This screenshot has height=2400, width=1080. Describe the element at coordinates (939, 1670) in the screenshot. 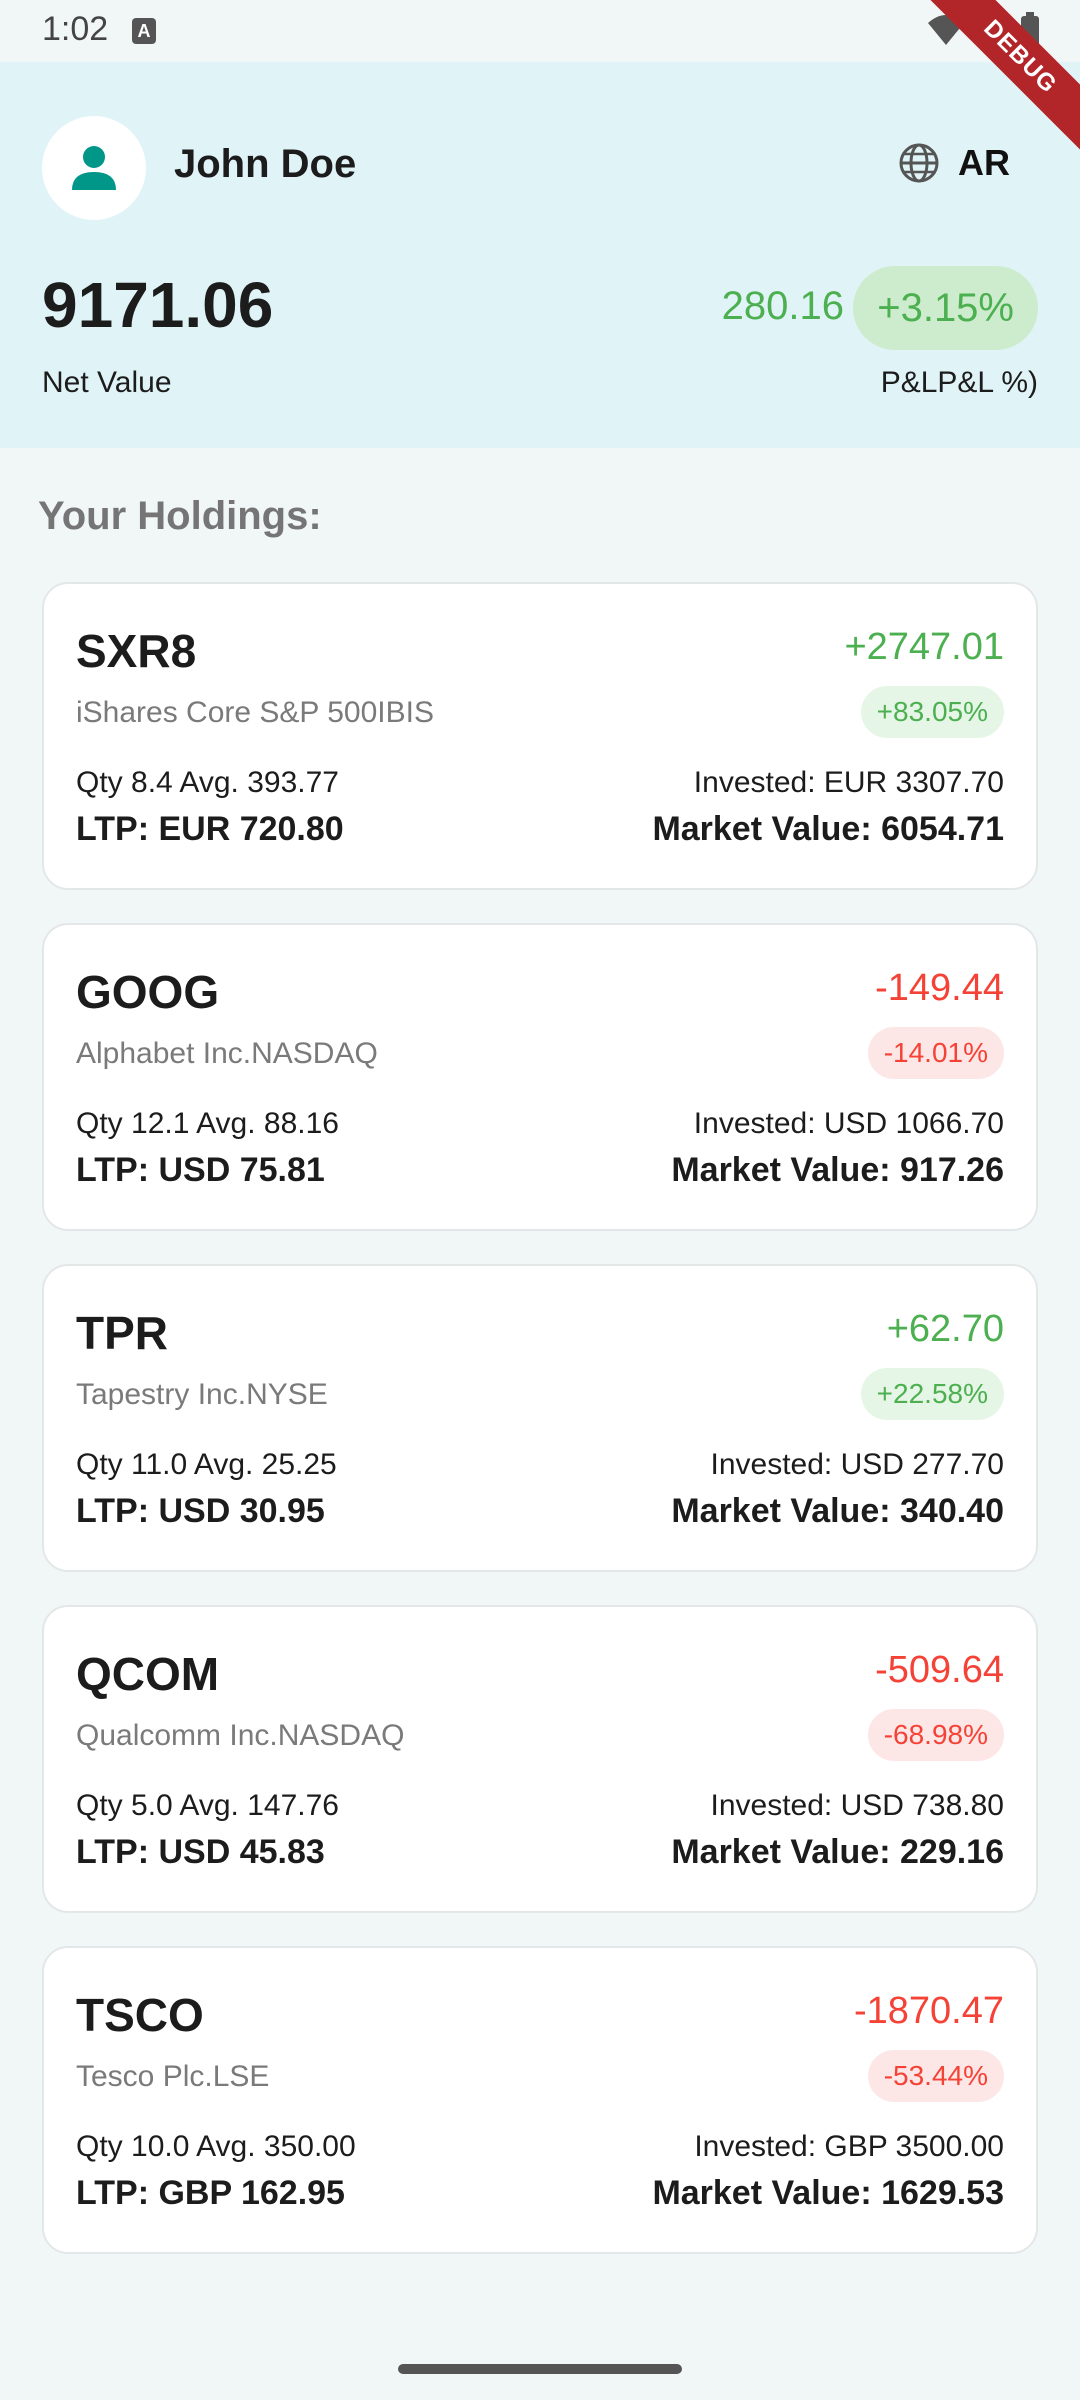

I see `holding-pl: -509.64` at that location.